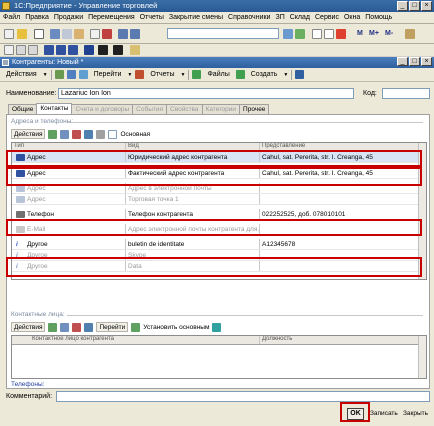 This screenshot has height=426, width=434. Describe the element at coordinates (79, 34) in the screenshot. I see `paste-icon` at that location.